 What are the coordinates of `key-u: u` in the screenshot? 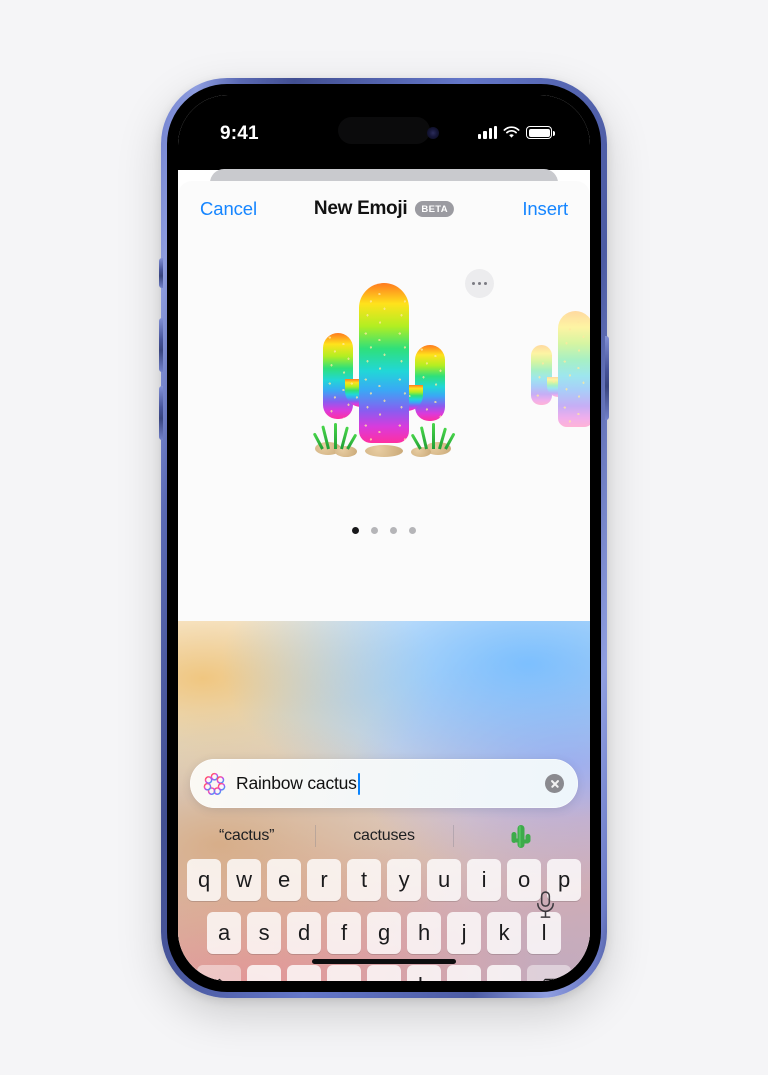 It's located at (444, 880).